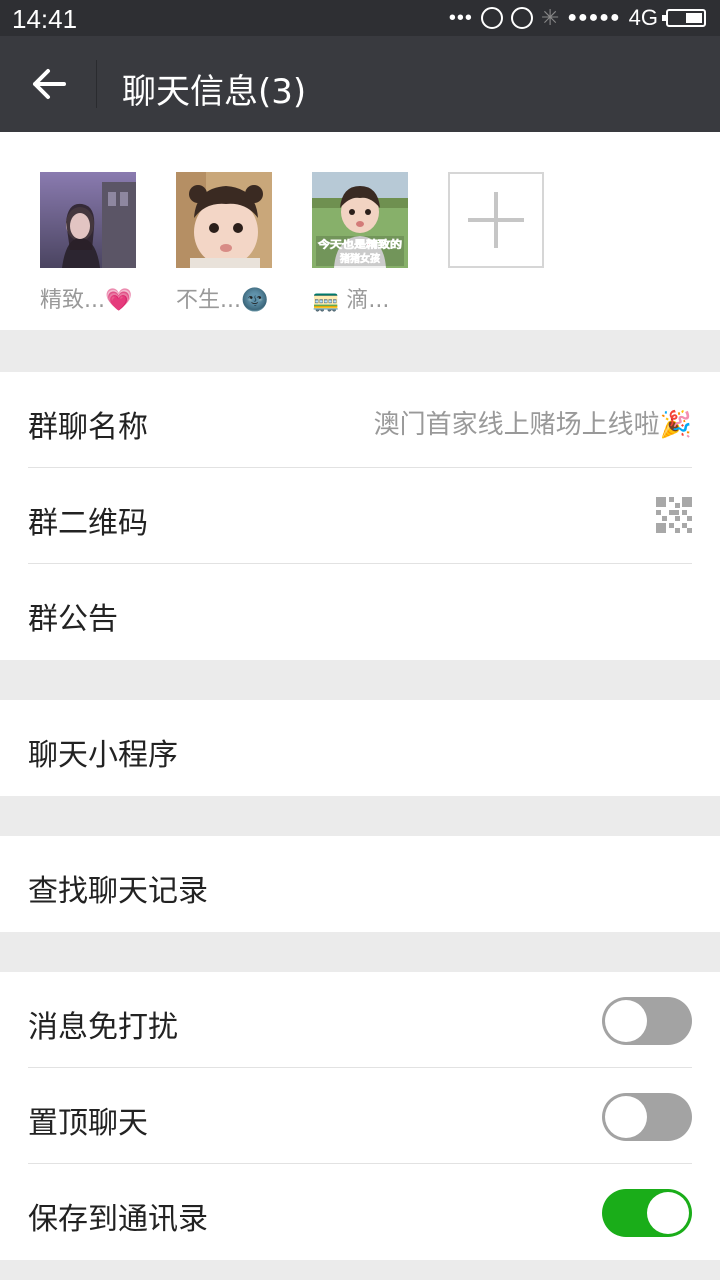 This screenshot has height=1280, width=720. I want to click on settings-group-mini-program: 聊天小程序, so click(360, 748).